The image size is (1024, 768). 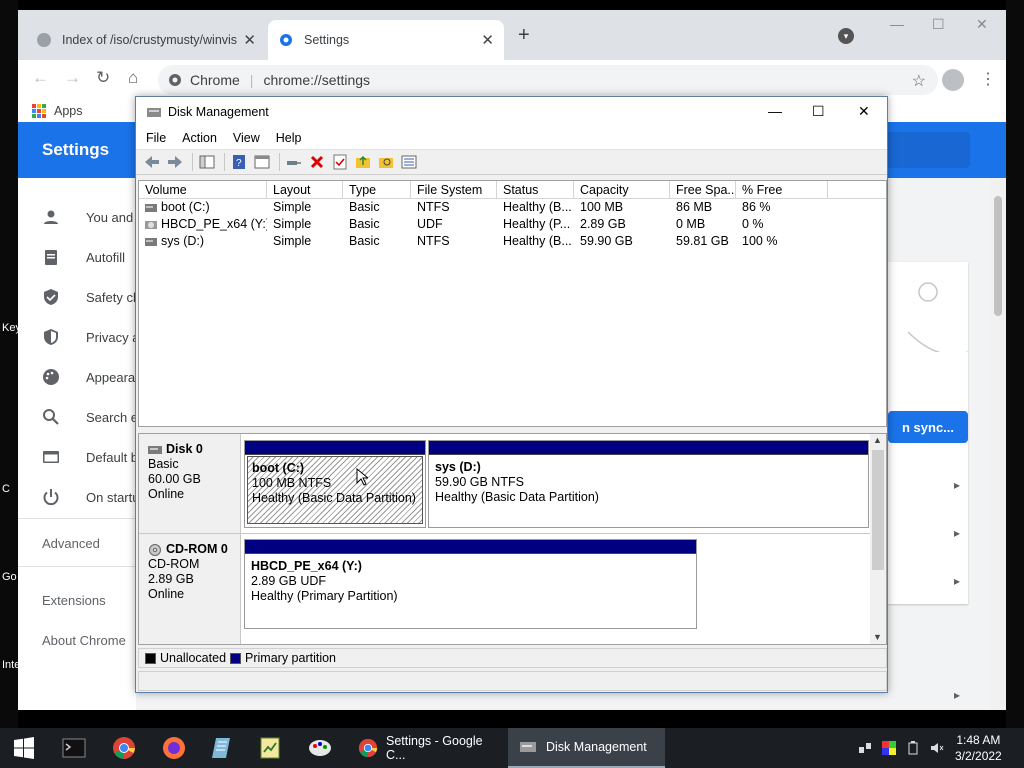 I want to click on settings-scrollbar, so click(x=998, y=444).